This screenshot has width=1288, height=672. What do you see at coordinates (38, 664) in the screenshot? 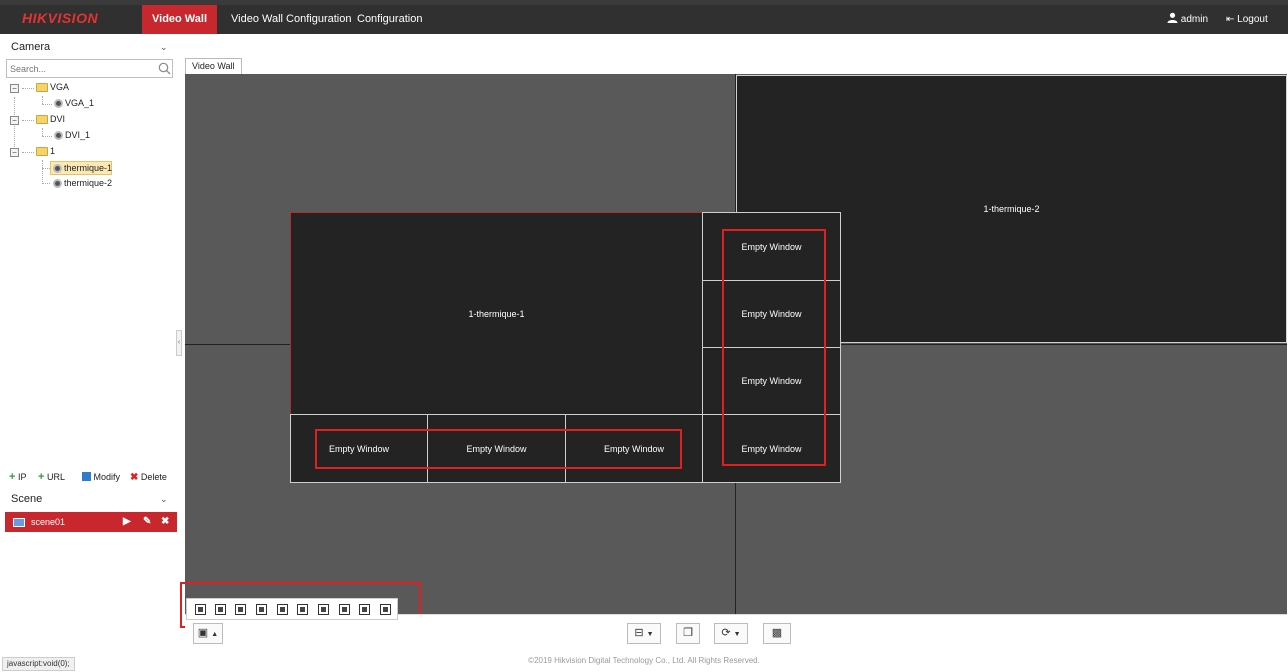
I see `browser-status-bar: javascript:void(0);` at bounding box center [38, 664].